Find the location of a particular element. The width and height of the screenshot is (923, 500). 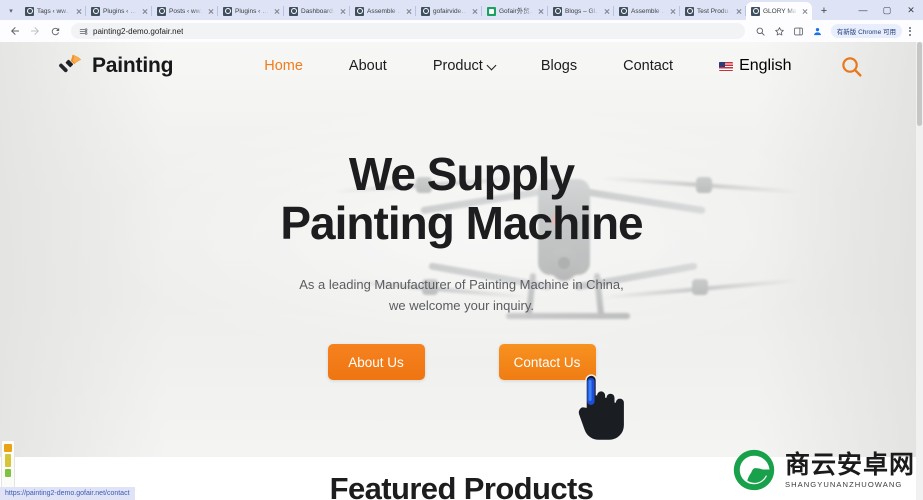

scrollbar-thumb is located at coordinates (919, 84).